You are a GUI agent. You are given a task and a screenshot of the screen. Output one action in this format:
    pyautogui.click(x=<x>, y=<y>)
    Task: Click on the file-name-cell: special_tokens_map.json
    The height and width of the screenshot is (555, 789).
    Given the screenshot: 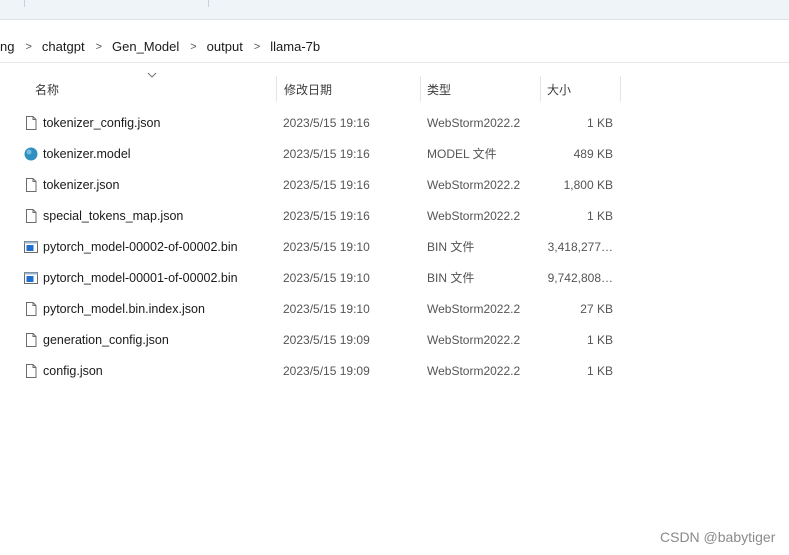 What is the action you would take?
    pyautogui.click(x=103, y=215)
    